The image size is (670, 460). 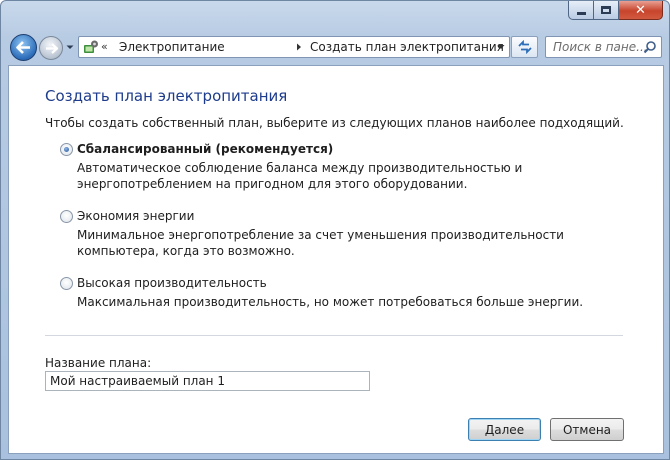 I want to click on page-title: Создать план электропитания, so click(x=166, y=96).